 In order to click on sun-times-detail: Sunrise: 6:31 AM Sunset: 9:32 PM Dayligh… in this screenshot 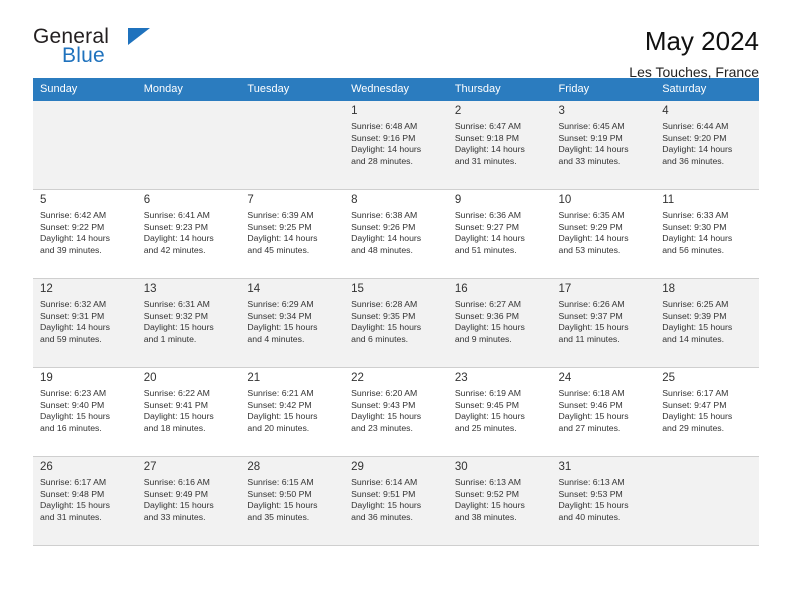, I will do `click(178, 321)`.